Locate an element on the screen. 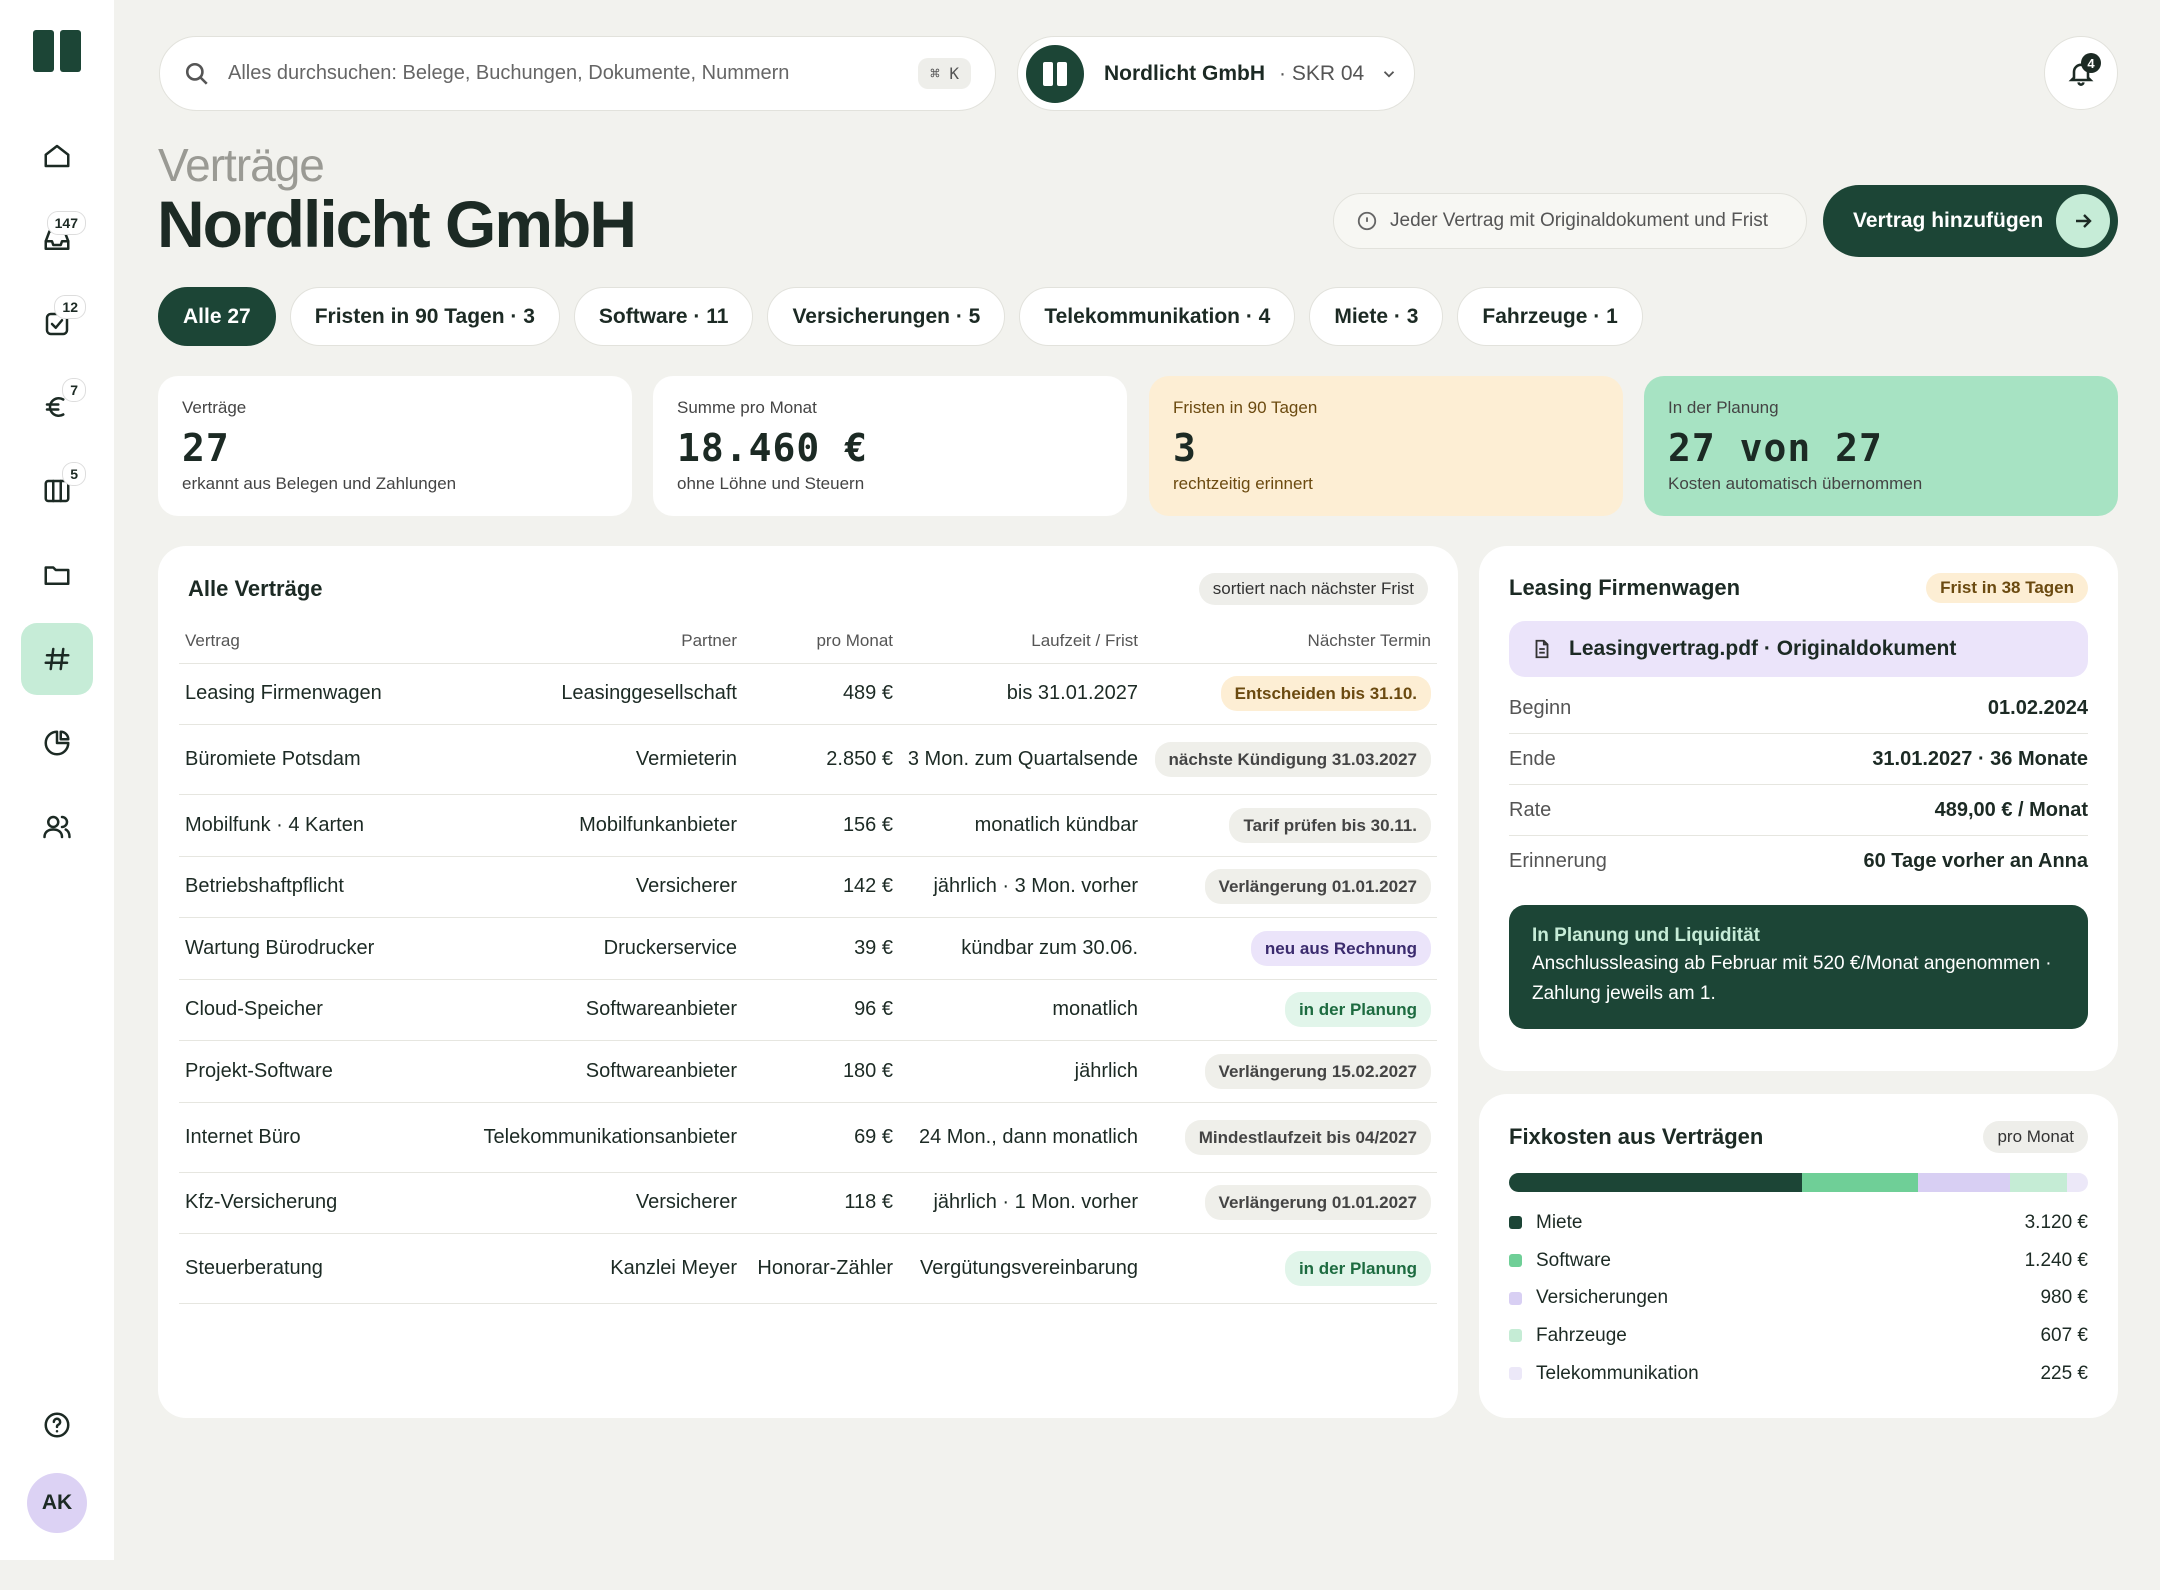 This screenshot has height=1590, width=2160. help-icon is located at coordinates (57, 1425).